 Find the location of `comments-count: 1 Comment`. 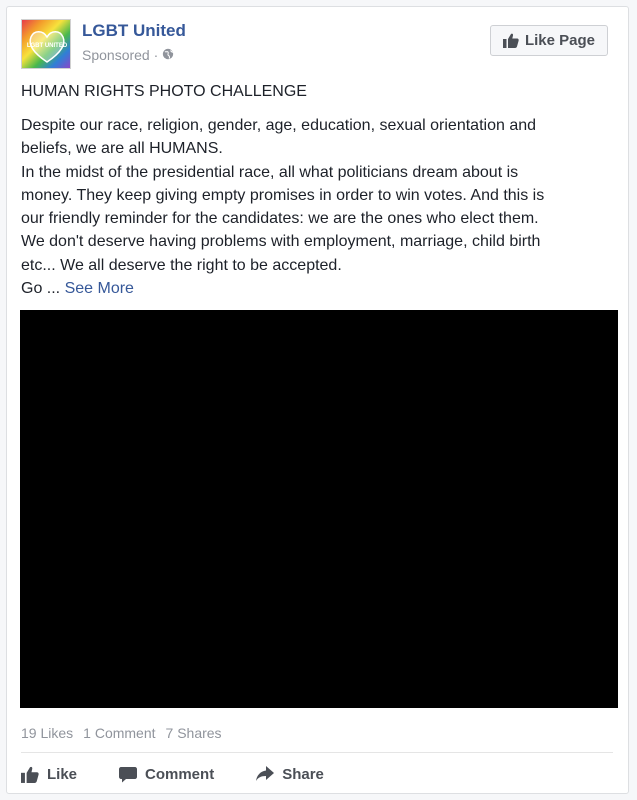

comments-count: 1 Comment is located at coordinates (119, 733).